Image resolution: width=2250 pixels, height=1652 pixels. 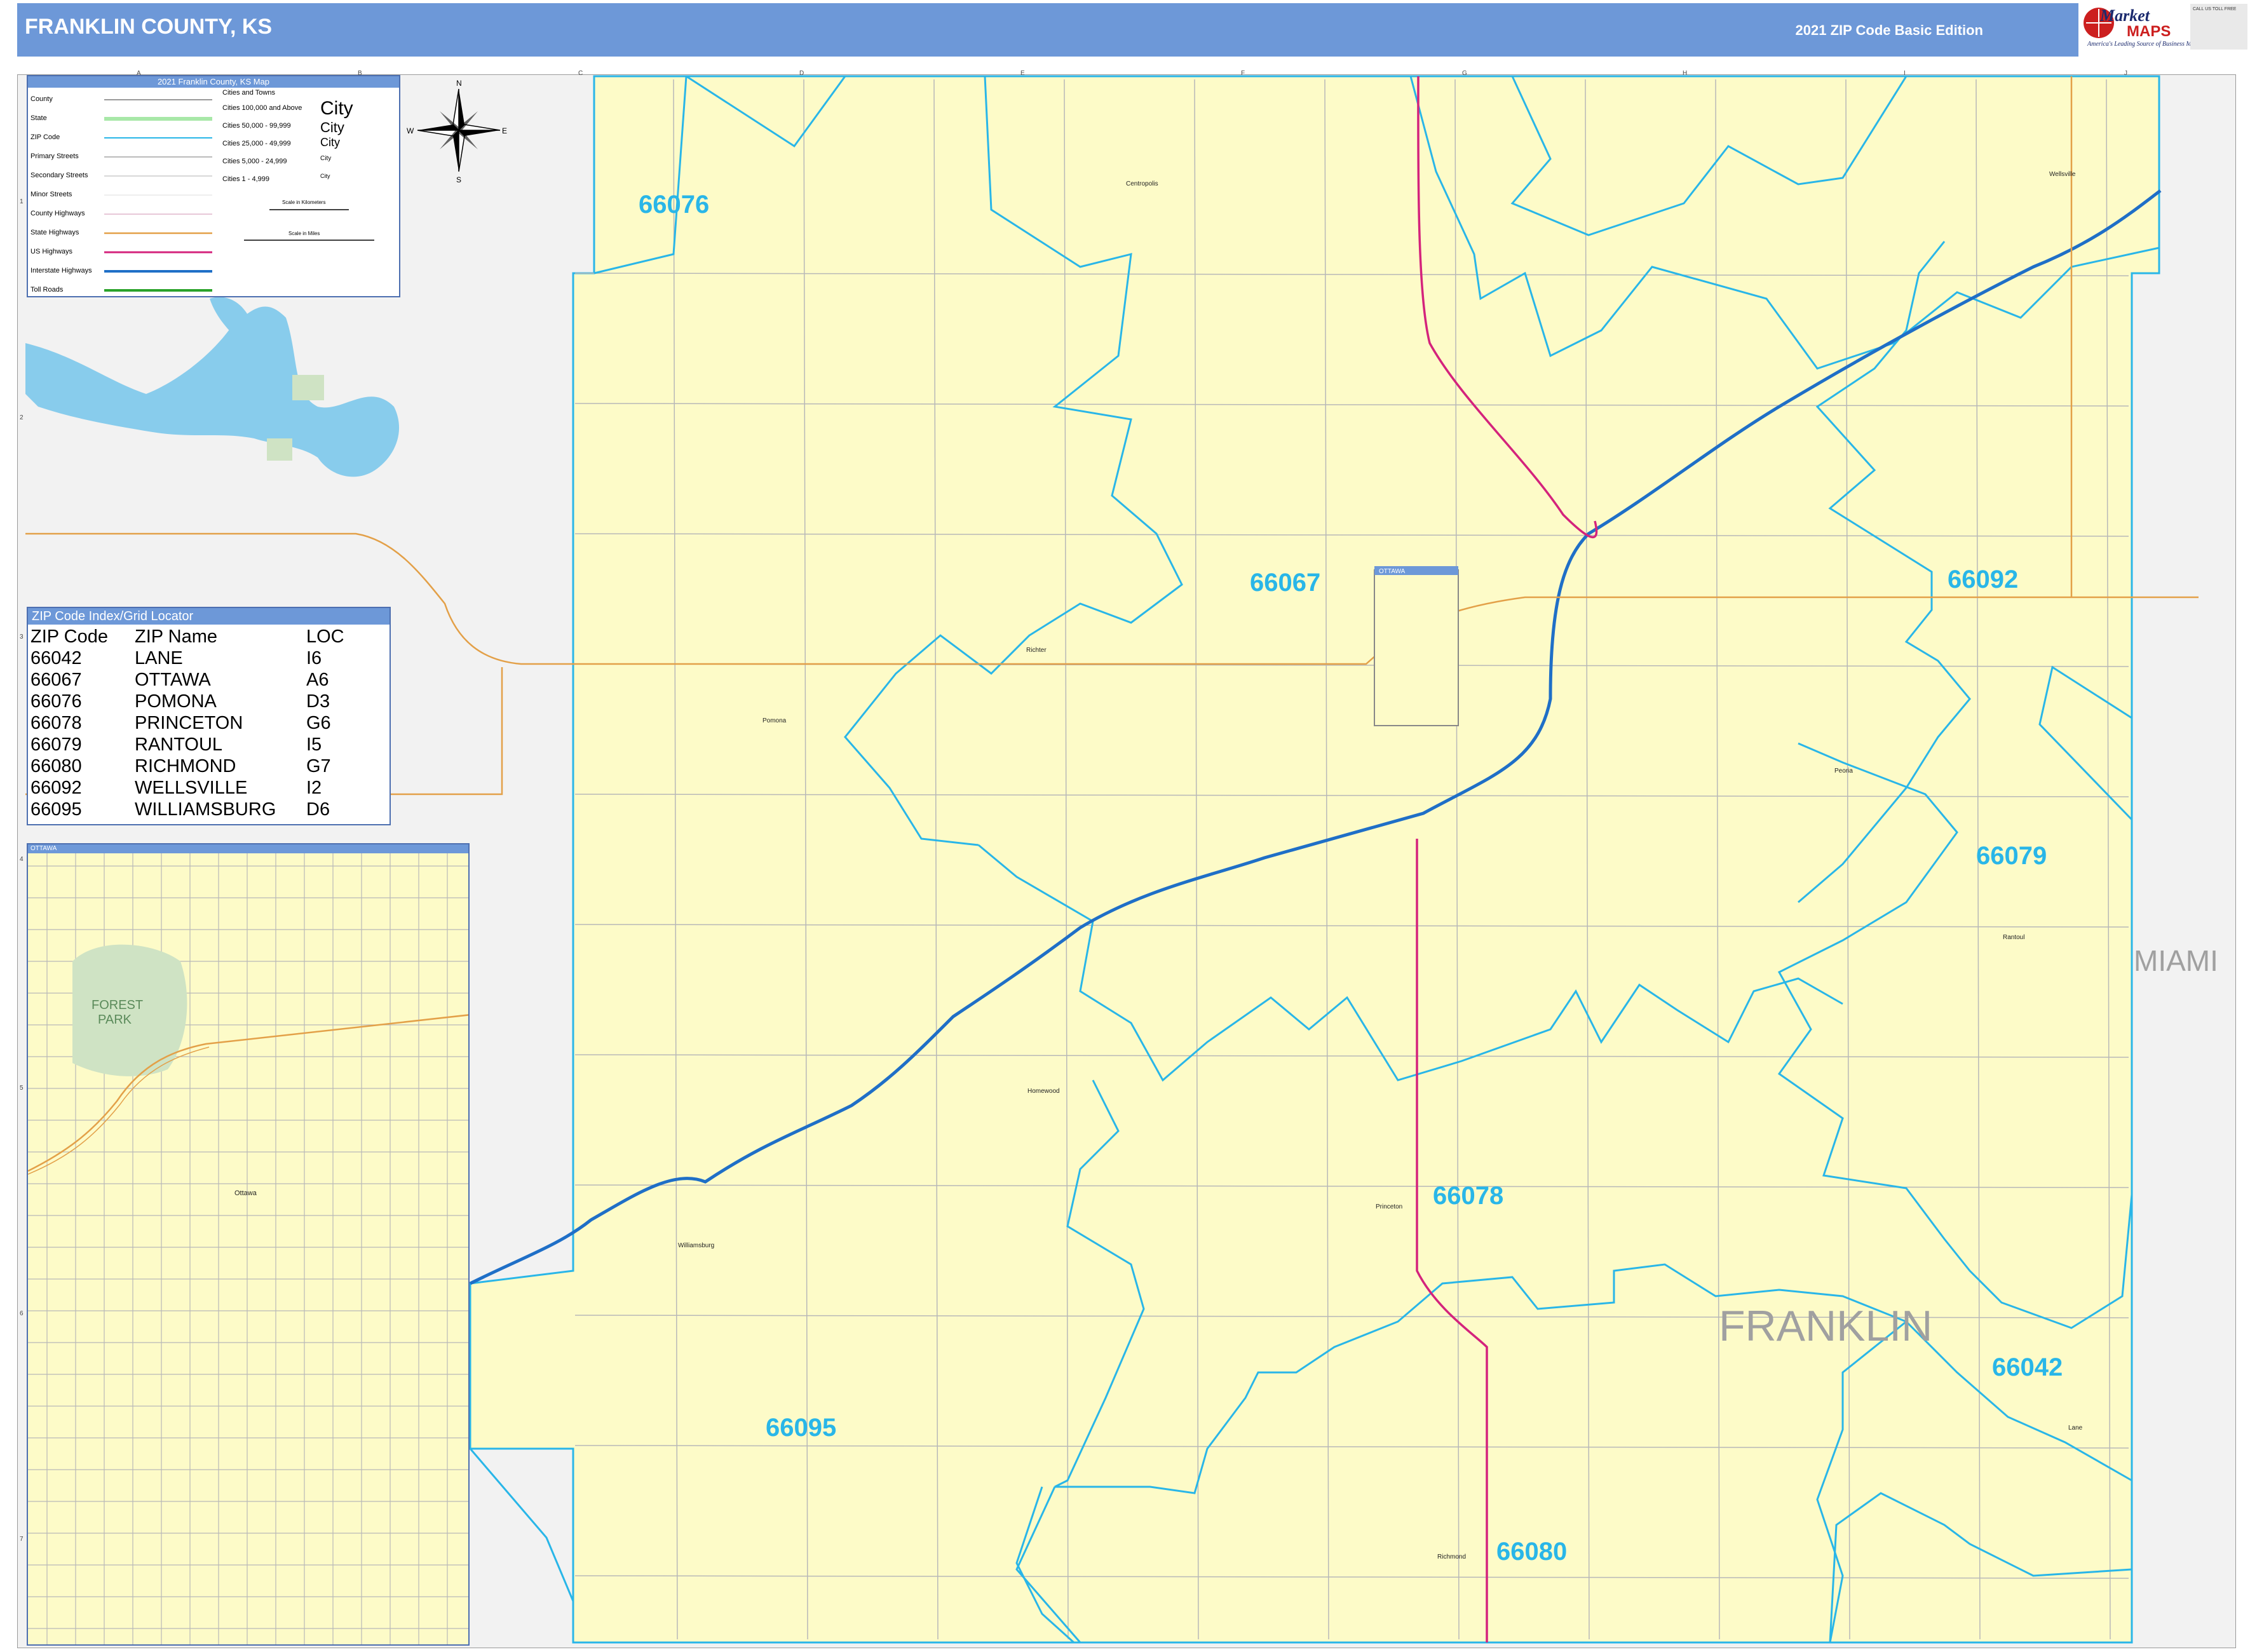 I want to click on zip-code-cell: 66079, so click(x=56, y=745).